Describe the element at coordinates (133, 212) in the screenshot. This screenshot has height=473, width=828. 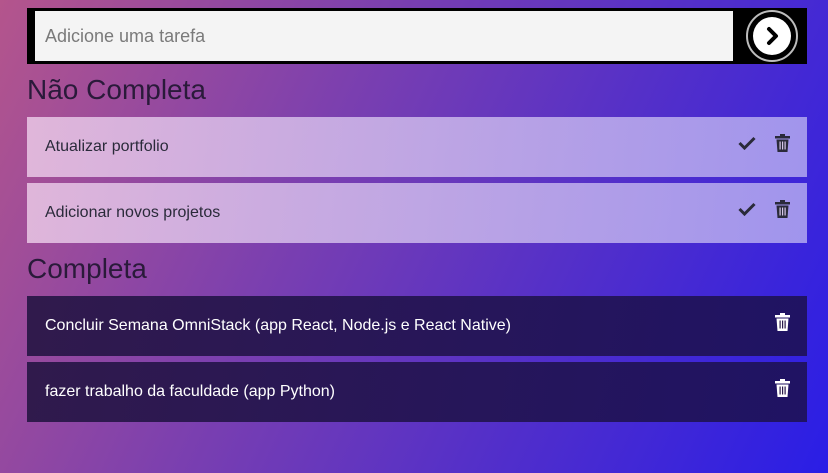
I see `task-text: Adicionar novos projetos` at that location.